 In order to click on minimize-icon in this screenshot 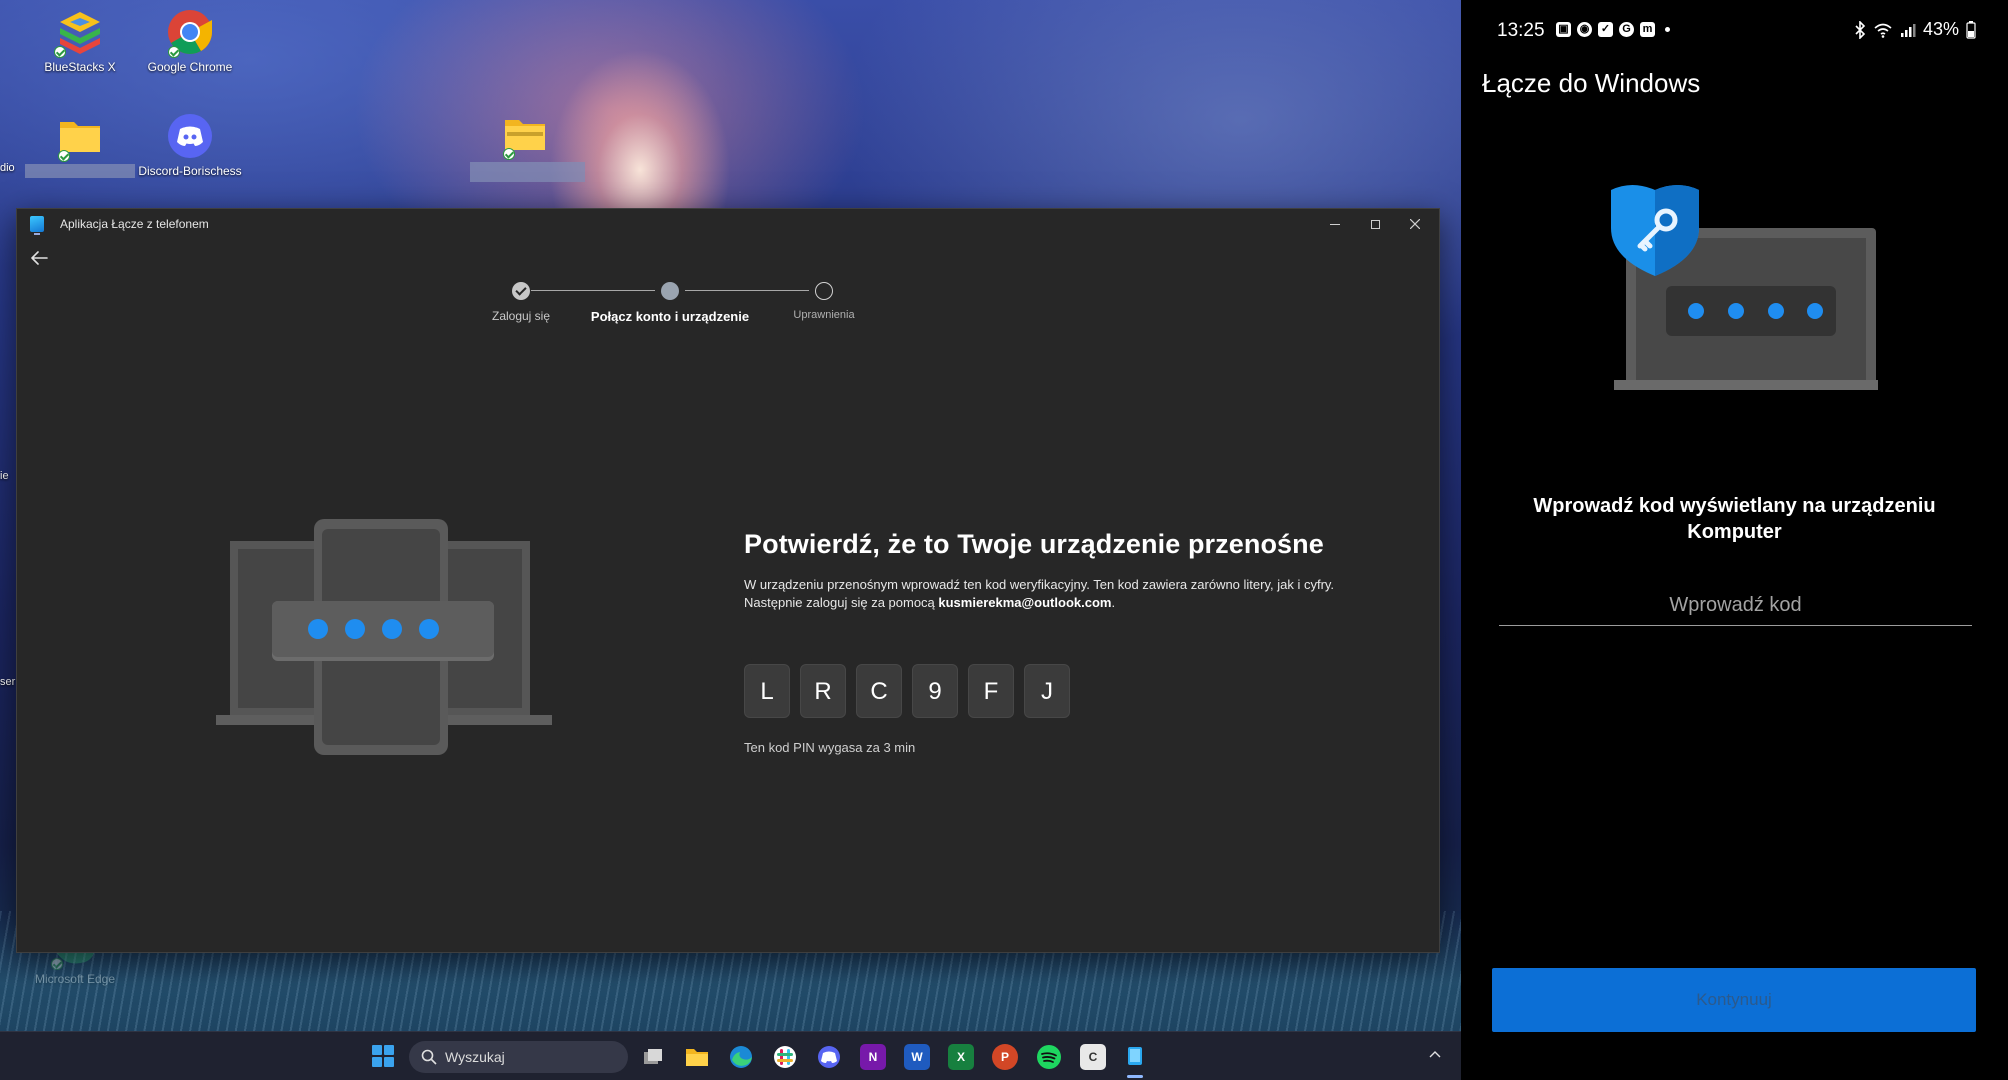, I will do `click(1335, 224)`.